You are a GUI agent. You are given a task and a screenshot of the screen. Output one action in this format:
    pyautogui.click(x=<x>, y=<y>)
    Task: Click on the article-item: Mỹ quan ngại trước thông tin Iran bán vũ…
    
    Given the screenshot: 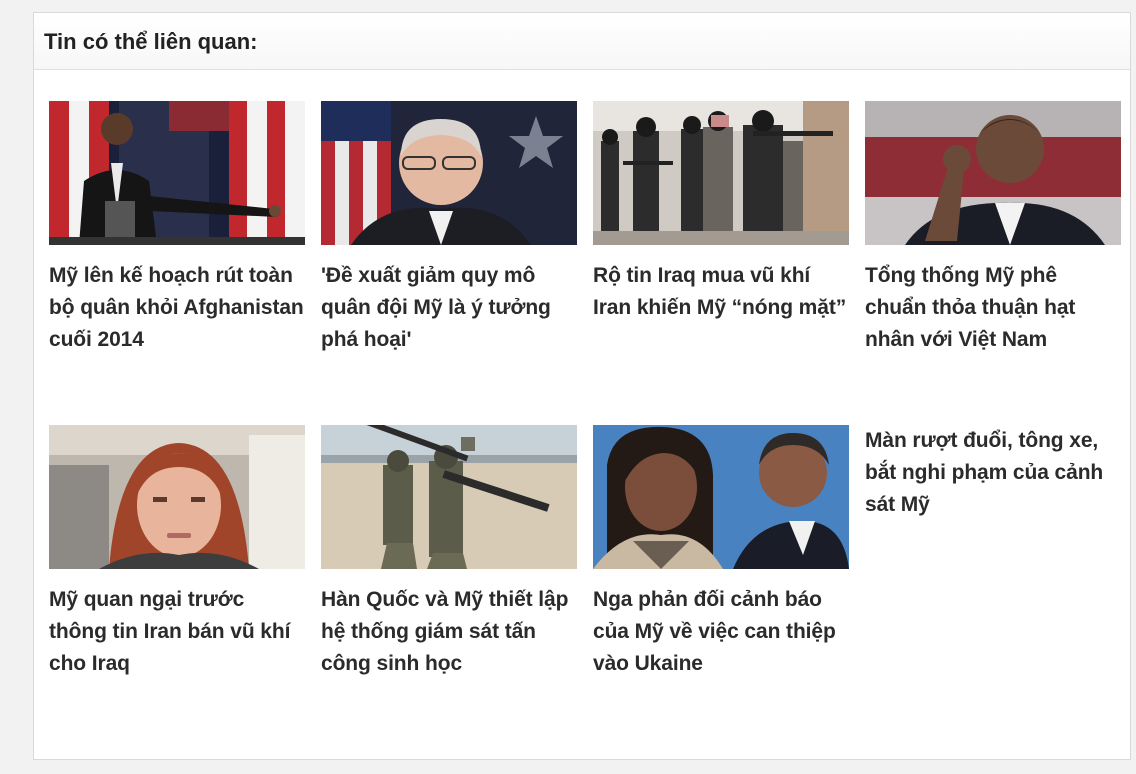 What is the action you would take?
    pyautogui.click(x=177, y=552)
    